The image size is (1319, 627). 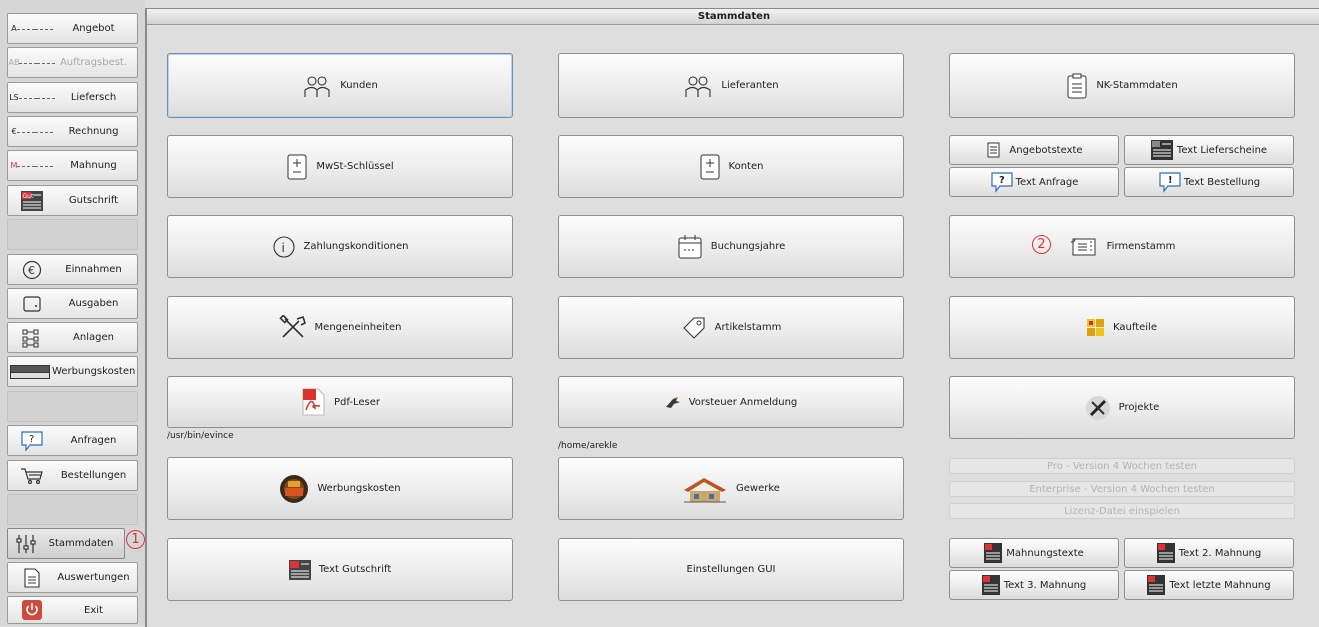 I want to click on text-anfrage-button: ? Text Anfrage, so click(x=1034, y=182).